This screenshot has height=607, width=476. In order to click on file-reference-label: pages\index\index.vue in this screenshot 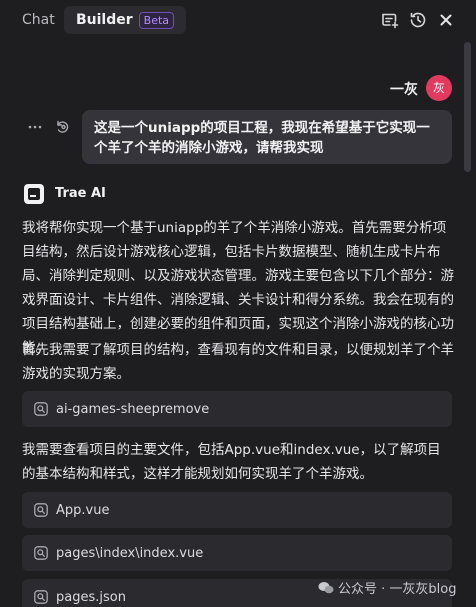, I will do `click(130, 553)`.